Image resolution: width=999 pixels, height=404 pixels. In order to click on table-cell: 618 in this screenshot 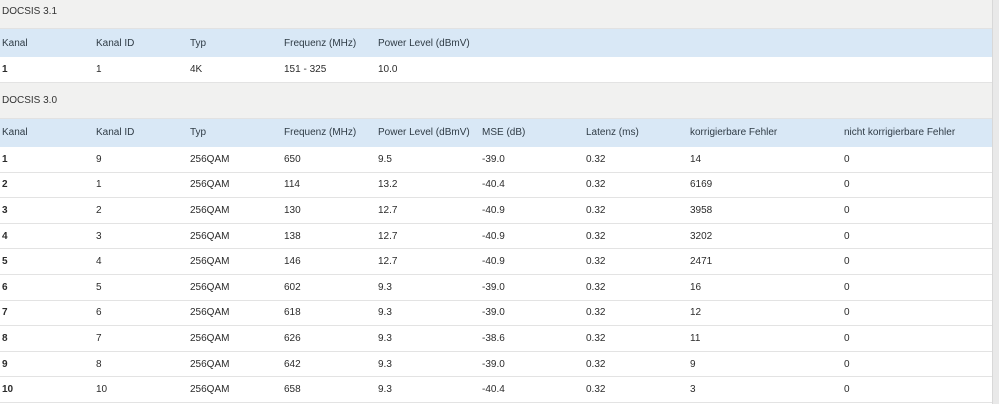, I will do `click(292, 313)`.